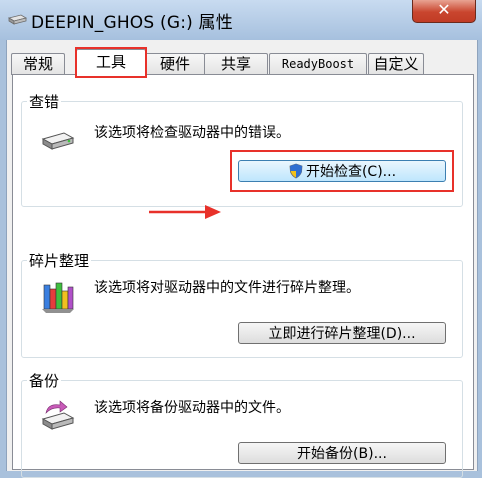 The image size is (482, 478). Describe the element at coordinates (17, 19) in the screenshot. I see `drive-icon` at that location.